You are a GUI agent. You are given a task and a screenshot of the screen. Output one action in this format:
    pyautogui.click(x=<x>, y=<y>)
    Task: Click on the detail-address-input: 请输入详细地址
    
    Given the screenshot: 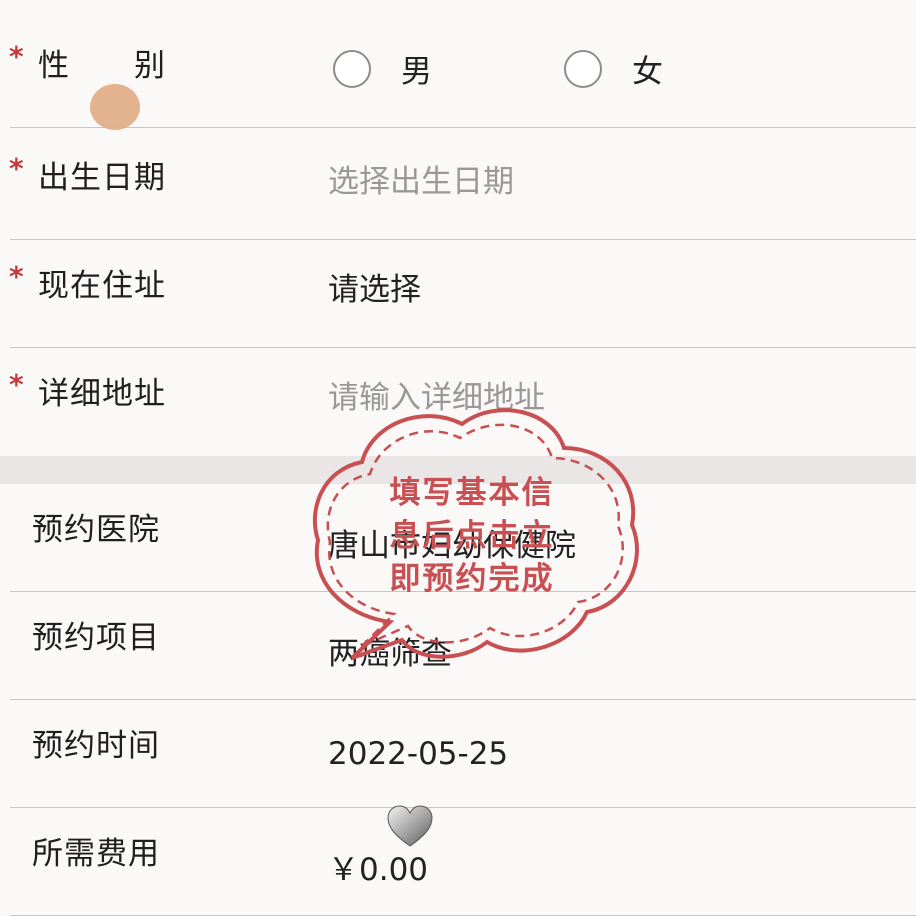 What is the action you would take?
    pyautogui.click(x=436, y=394)
    